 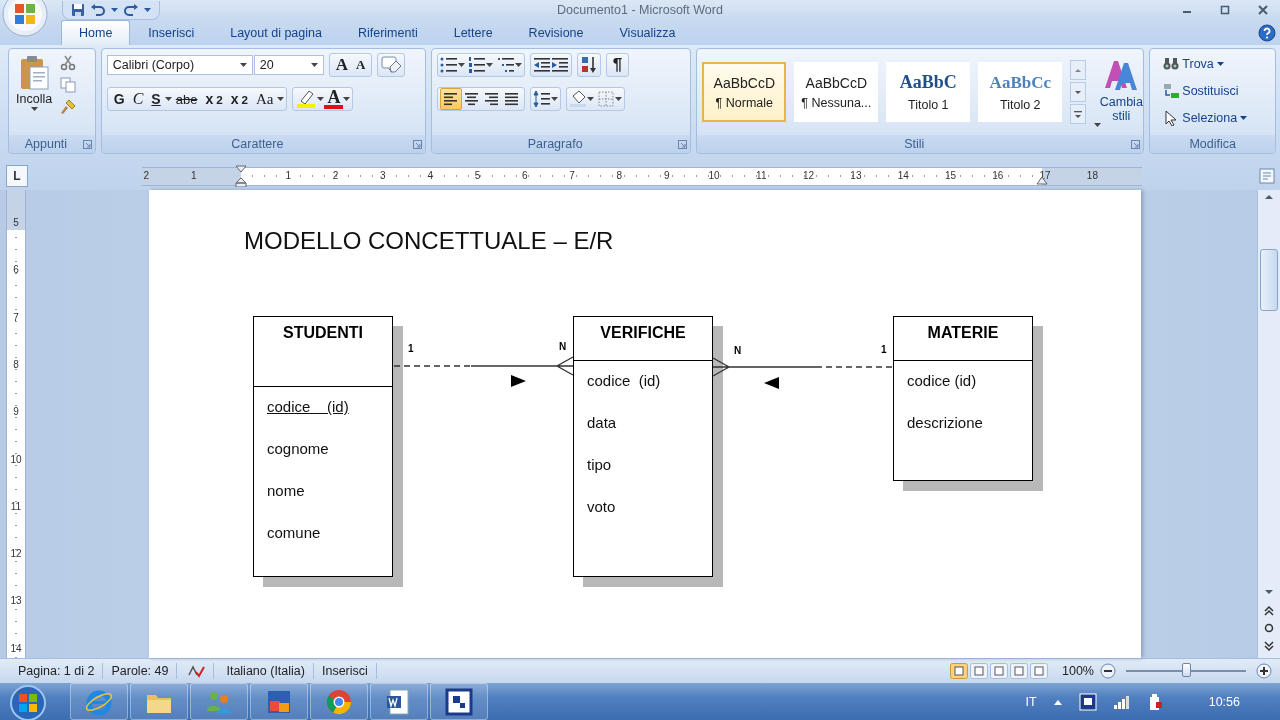 I want to click on zoom-level: 100%, so click(x=1078, y=671).